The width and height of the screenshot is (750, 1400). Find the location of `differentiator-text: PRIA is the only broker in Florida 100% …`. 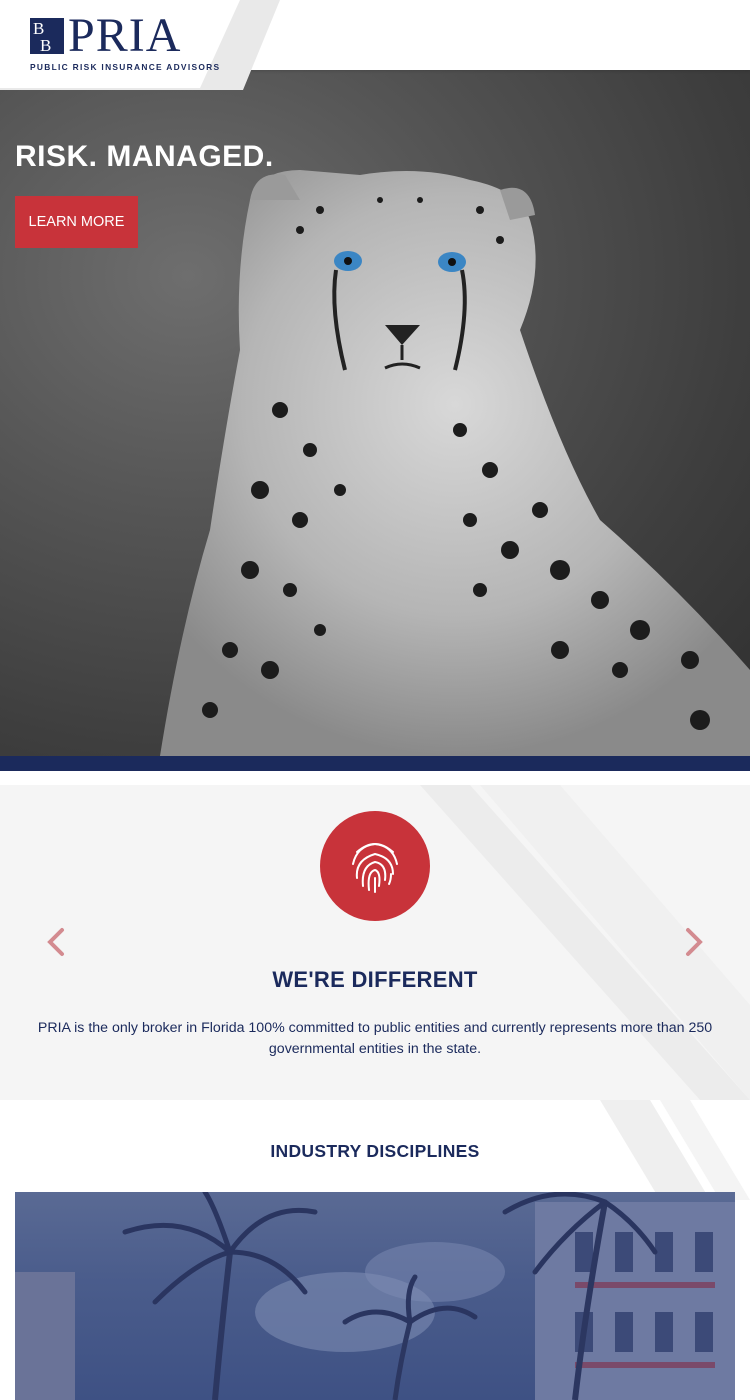

differentiator-text: PRIA is the only broker in Florida 100% … is located at coordinates (375, 1038).